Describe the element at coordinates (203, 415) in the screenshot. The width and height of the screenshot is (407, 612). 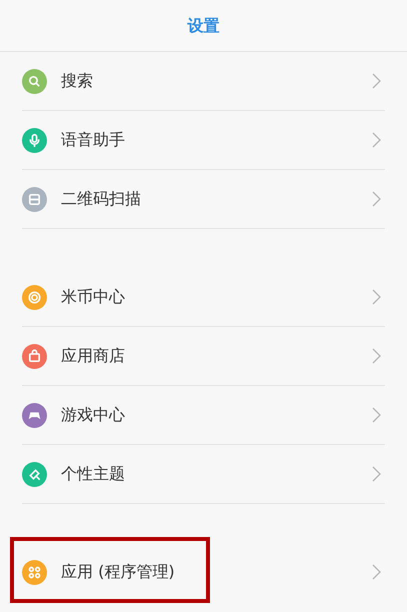
I see `settings-row: 游戏中心` at that location.